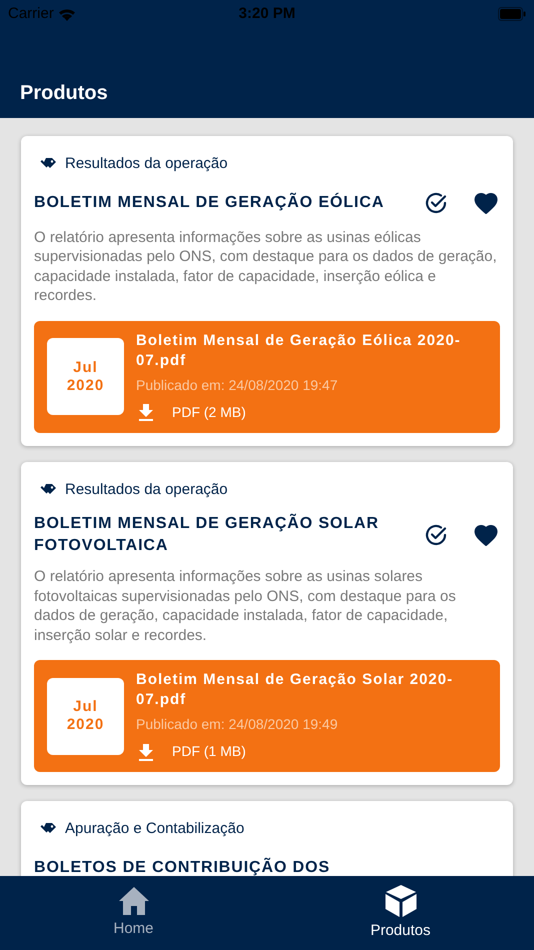  I want to click on tab-bar-item: Home, so click(133, 913).